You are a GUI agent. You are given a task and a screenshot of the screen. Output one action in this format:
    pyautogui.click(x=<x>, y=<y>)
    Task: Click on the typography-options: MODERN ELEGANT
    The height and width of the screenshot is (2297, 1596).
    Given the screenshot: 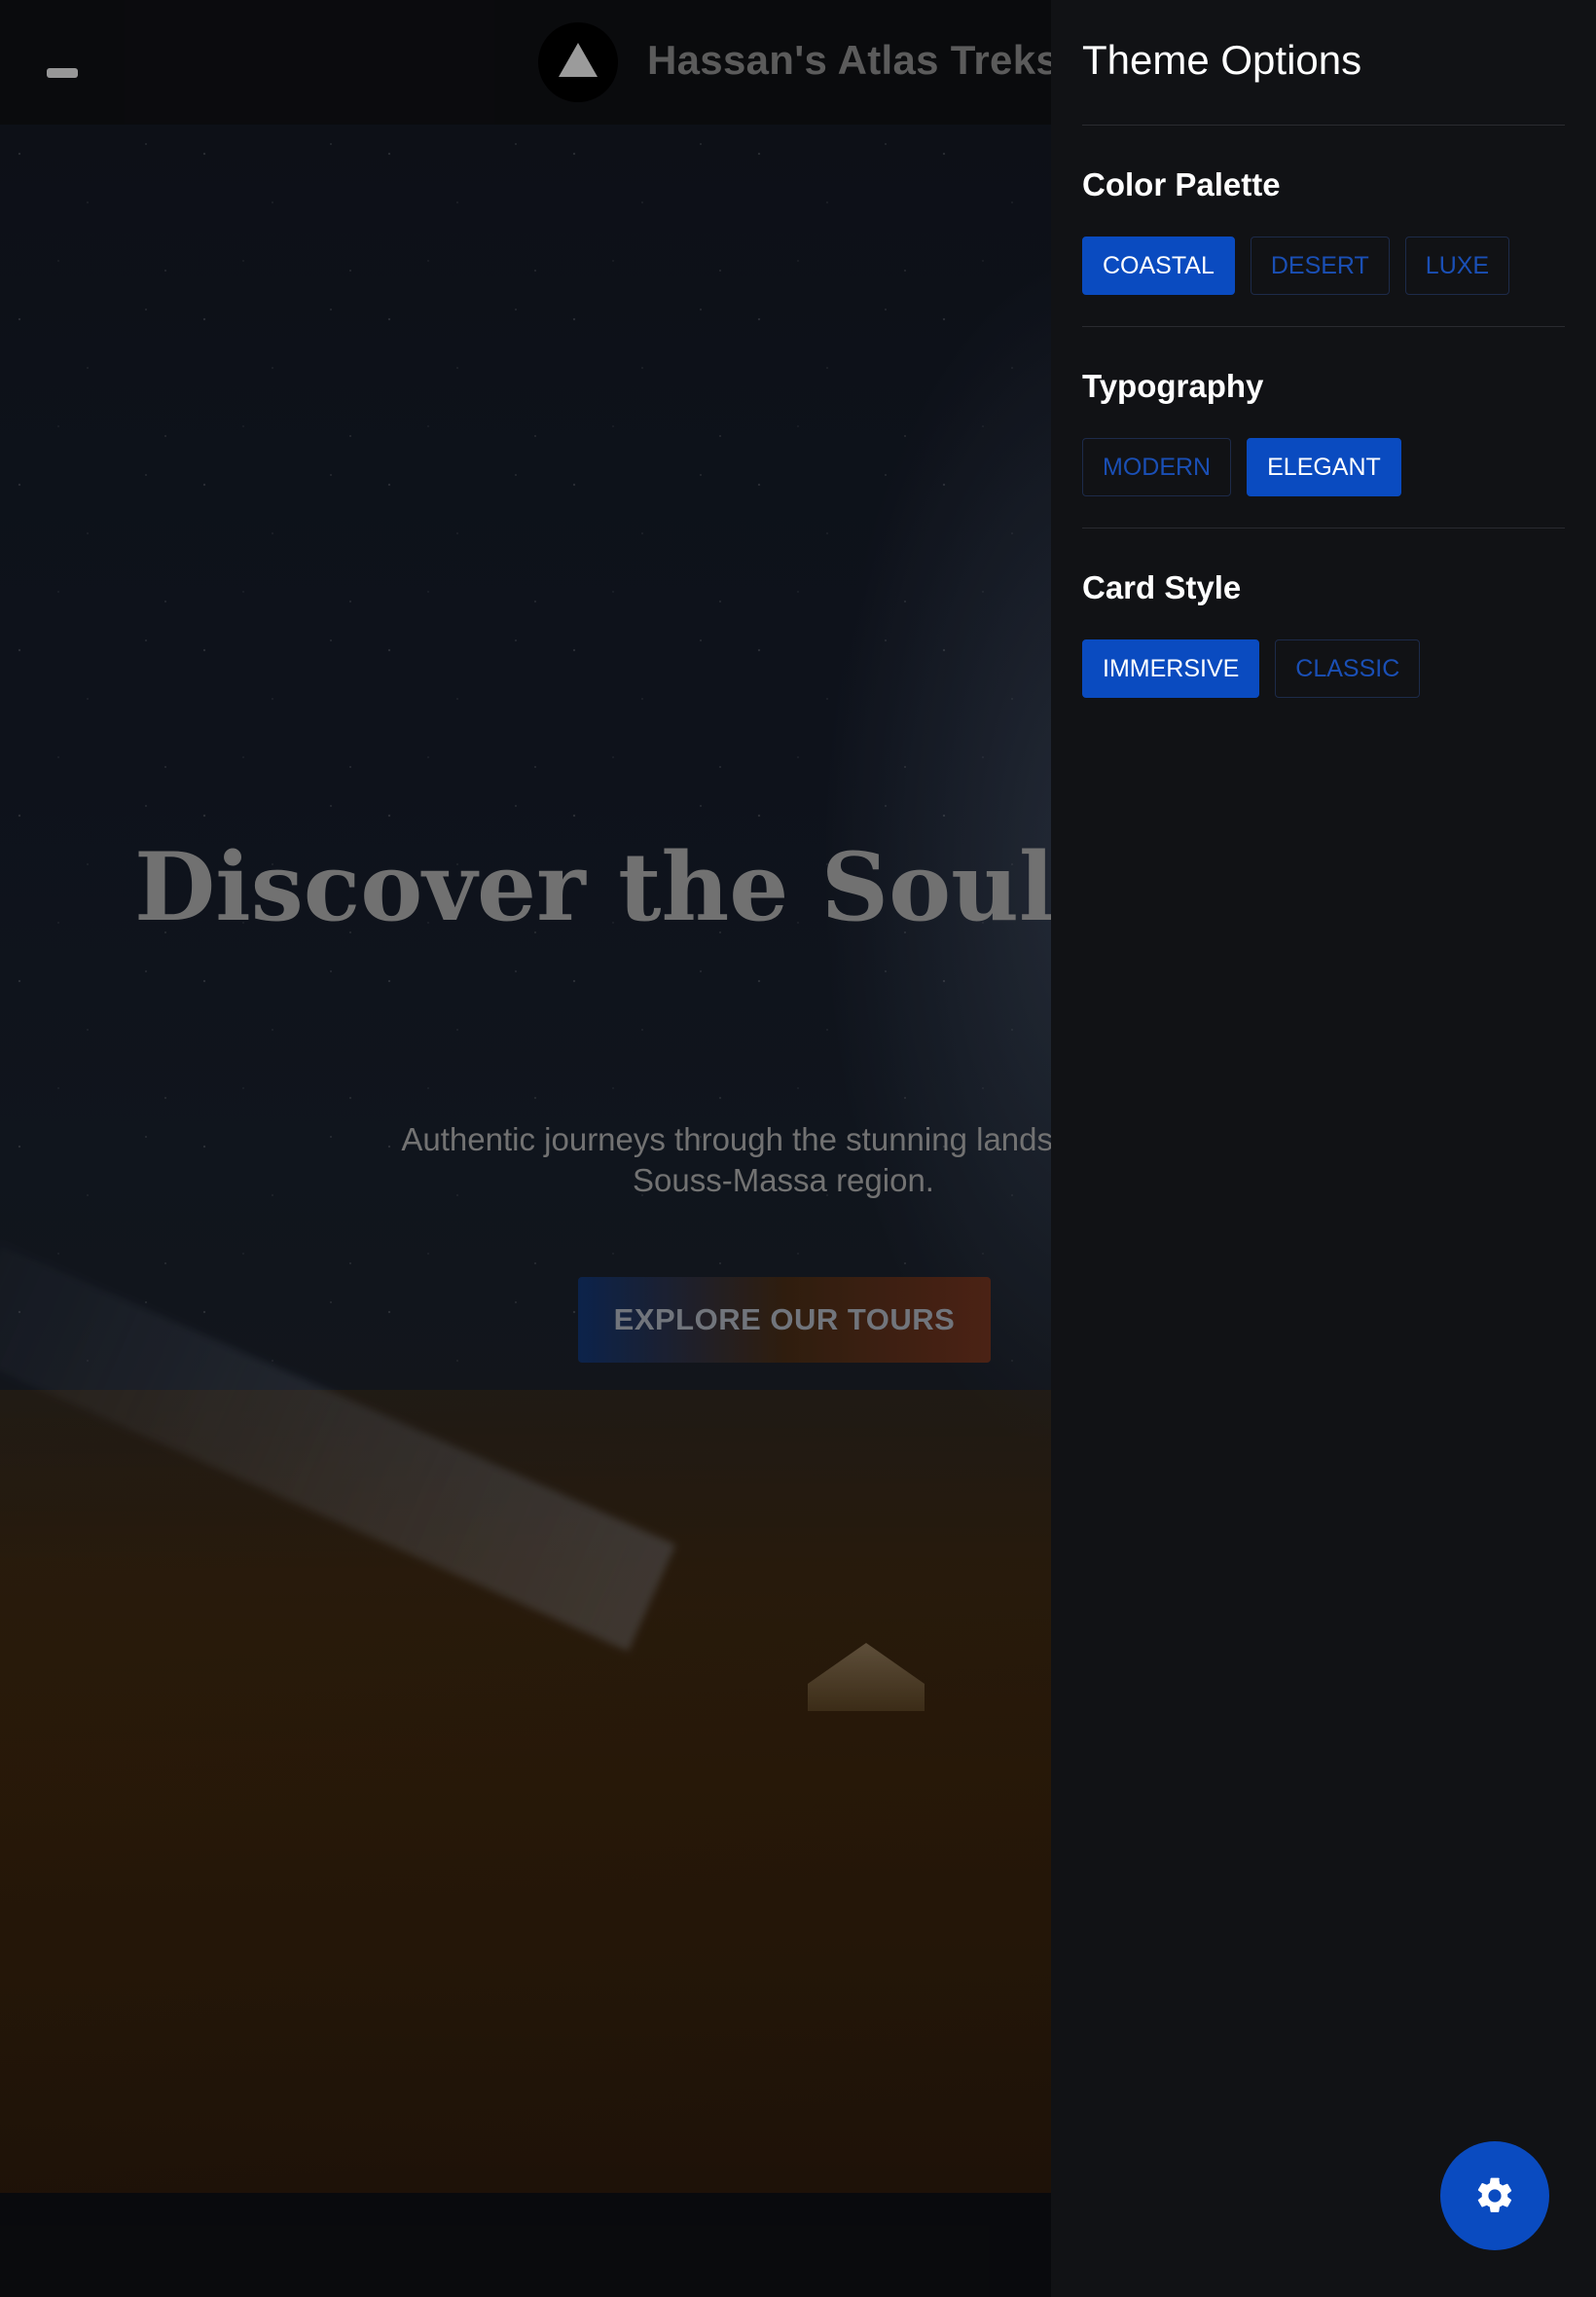 What is the action you would take?
    pyautogui.click(x=1324, y=467)
    